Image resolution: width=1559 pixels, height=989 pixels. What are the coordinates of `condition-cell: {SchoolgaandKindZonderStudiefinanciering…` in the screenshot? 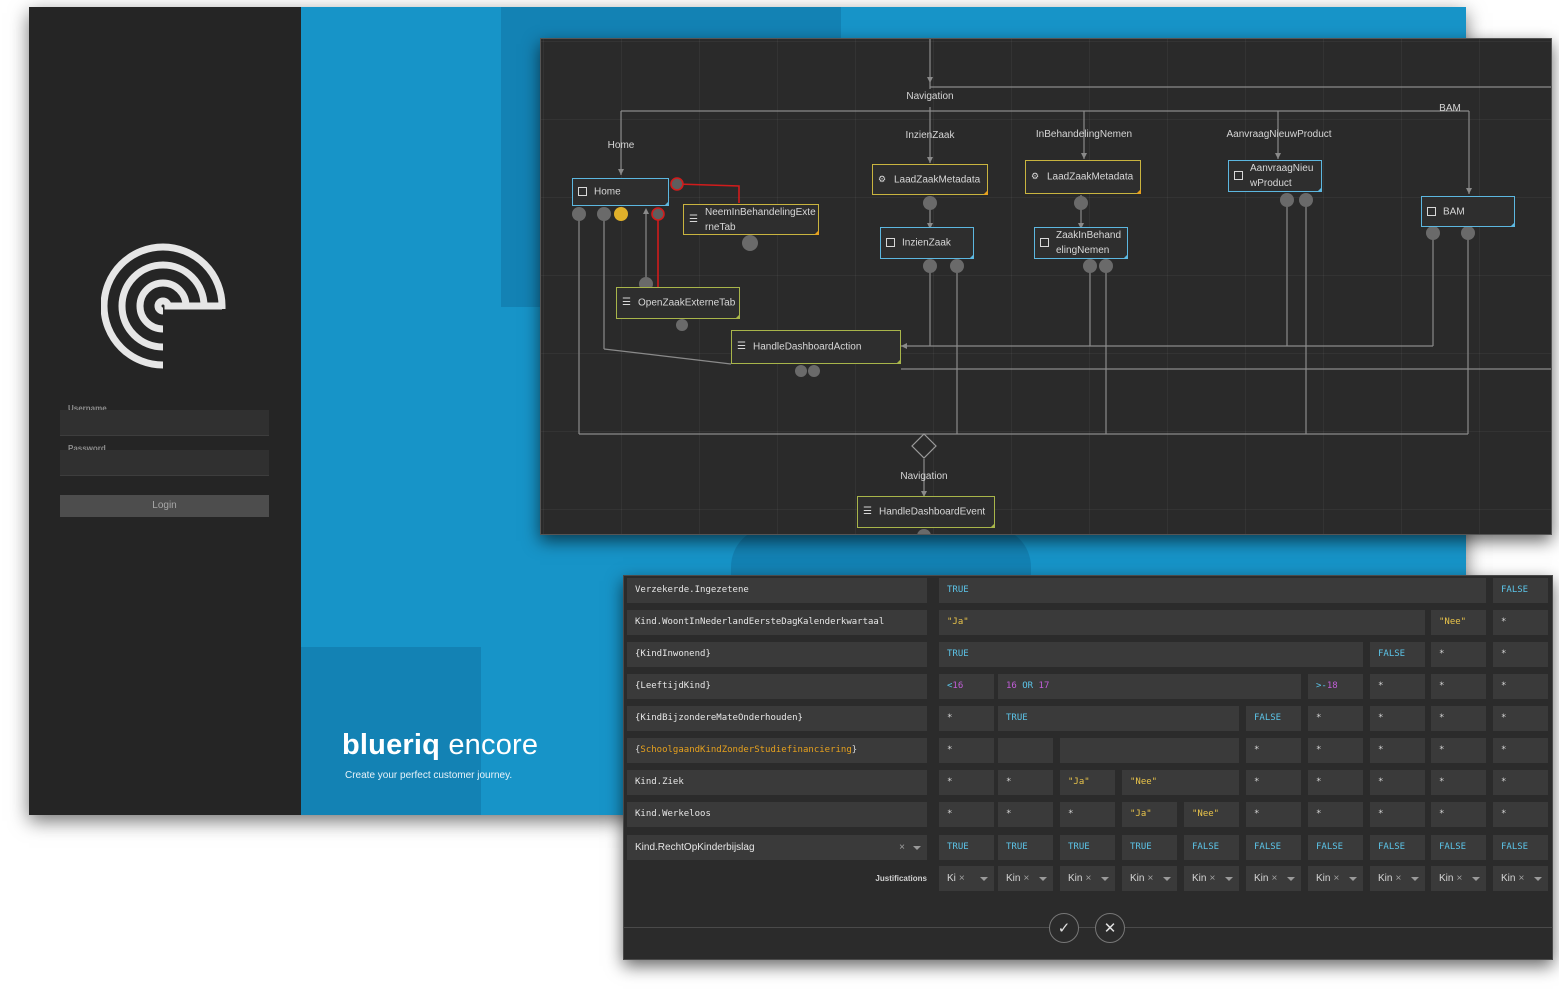 It's located at (777, 750).